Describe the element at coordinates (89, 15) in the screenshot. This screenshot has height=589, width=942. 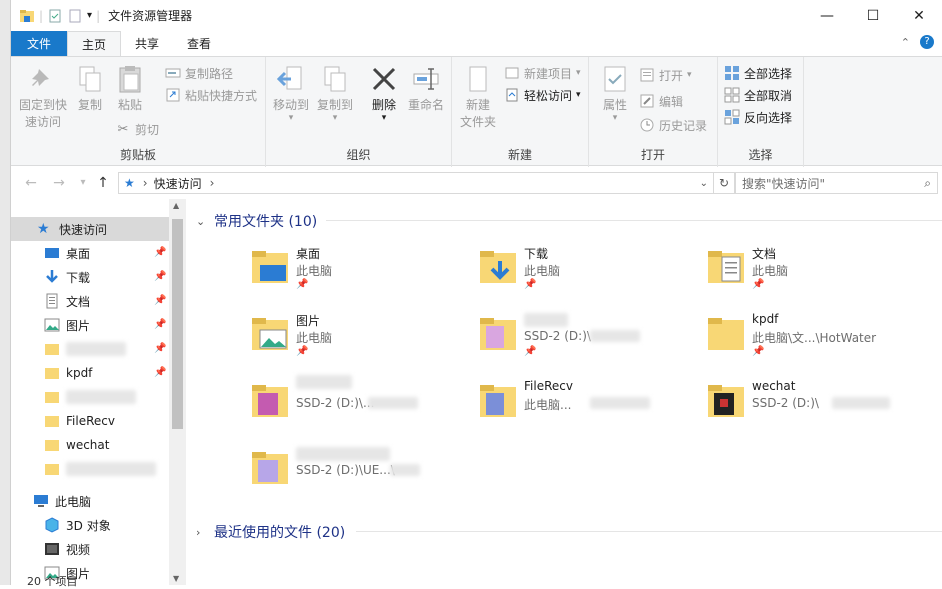
I see `qat-dropdown-icon: ▾` at that location.